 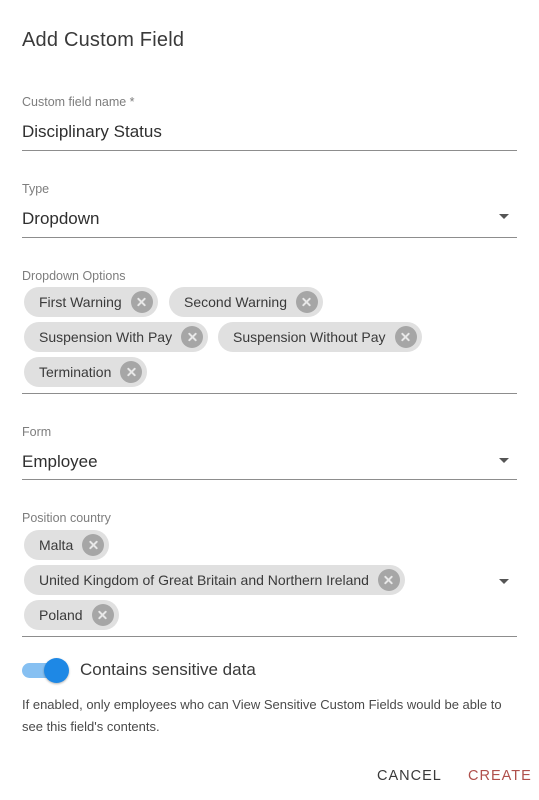 What do you see at coordinates (80, 302) in the screenshot?
I see `chip-label: First Warning` at bounding box center [80, 302].